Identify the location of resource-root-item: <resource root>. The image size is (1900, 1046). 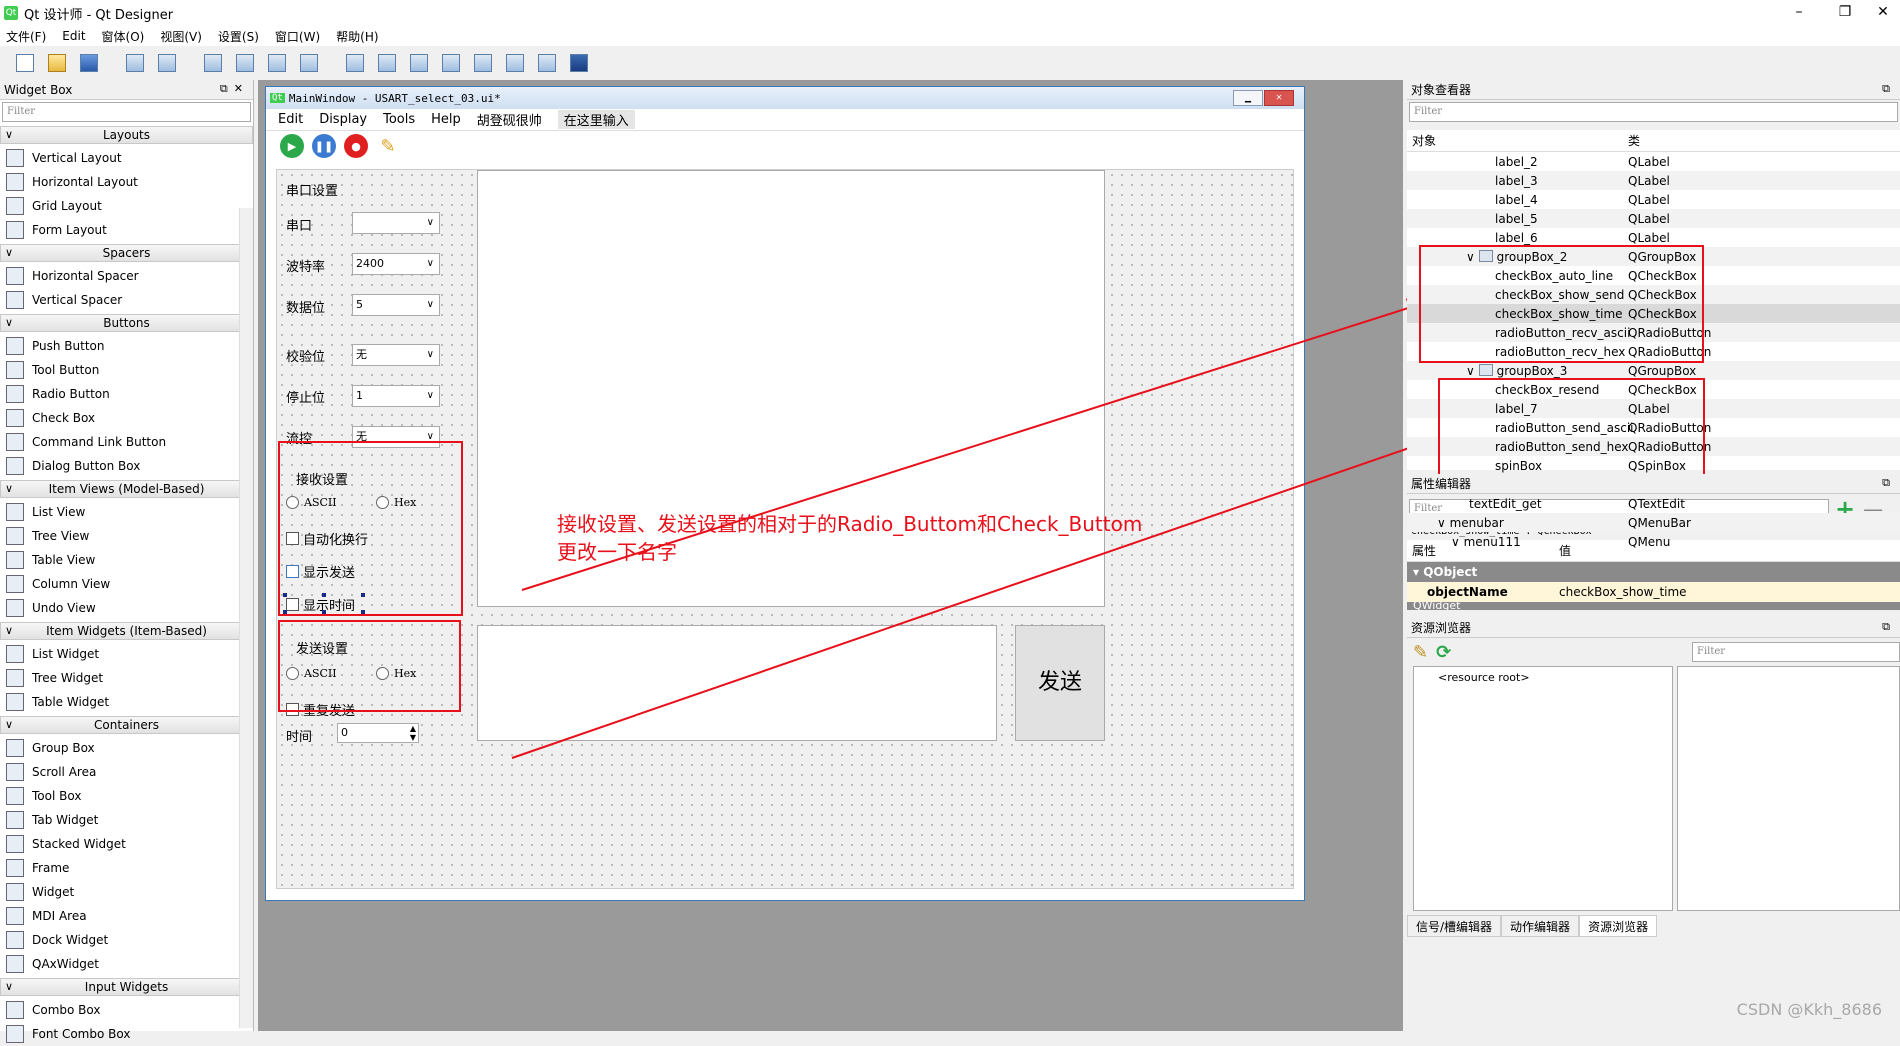
(1484, 677).